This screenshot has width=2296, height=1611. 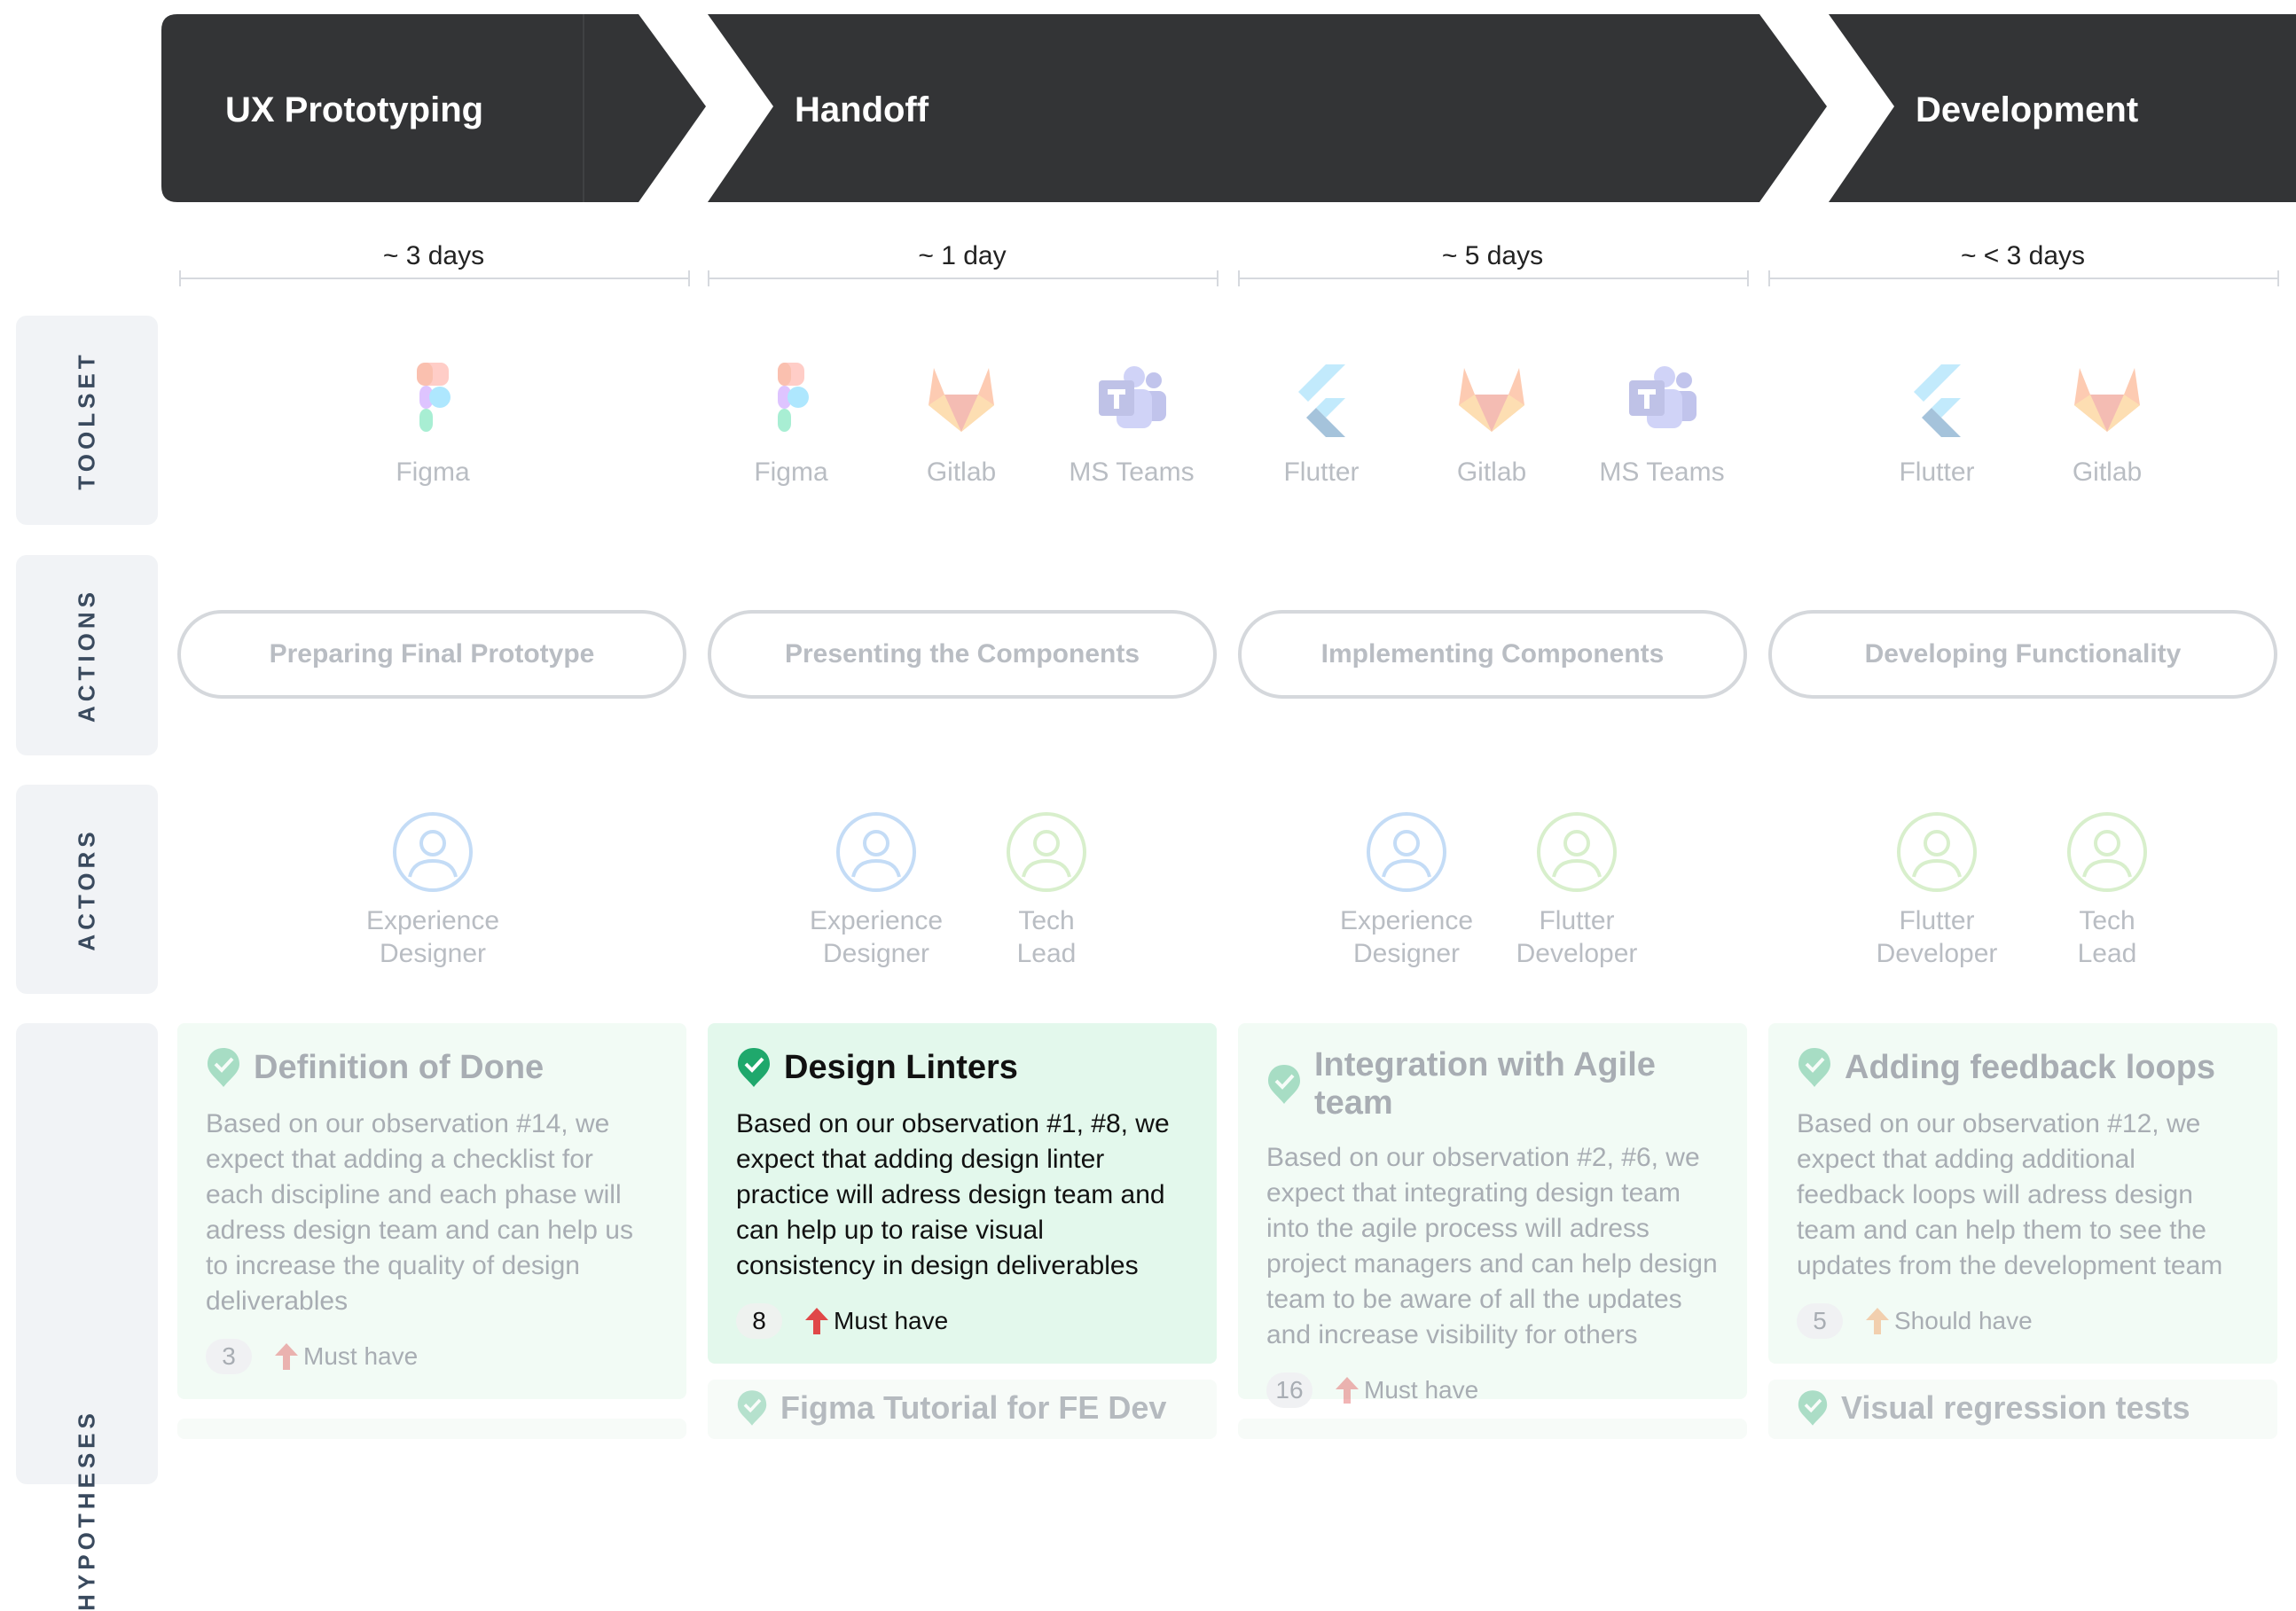 I want to click on hypothesis-title: Adding feedback loops, so click(x=2031, y=1067).